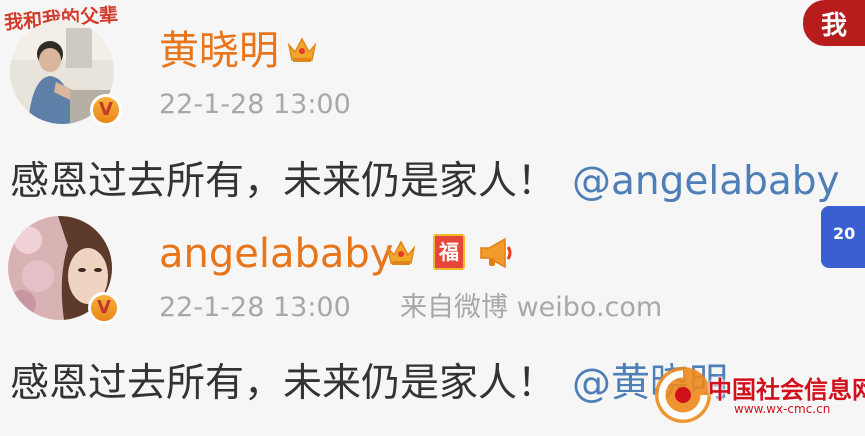 The height and width of the screenshot is (436, 865). Describe the element at coordinates (276, 254) in the screenshot. I see `username: angelababy` at that location.